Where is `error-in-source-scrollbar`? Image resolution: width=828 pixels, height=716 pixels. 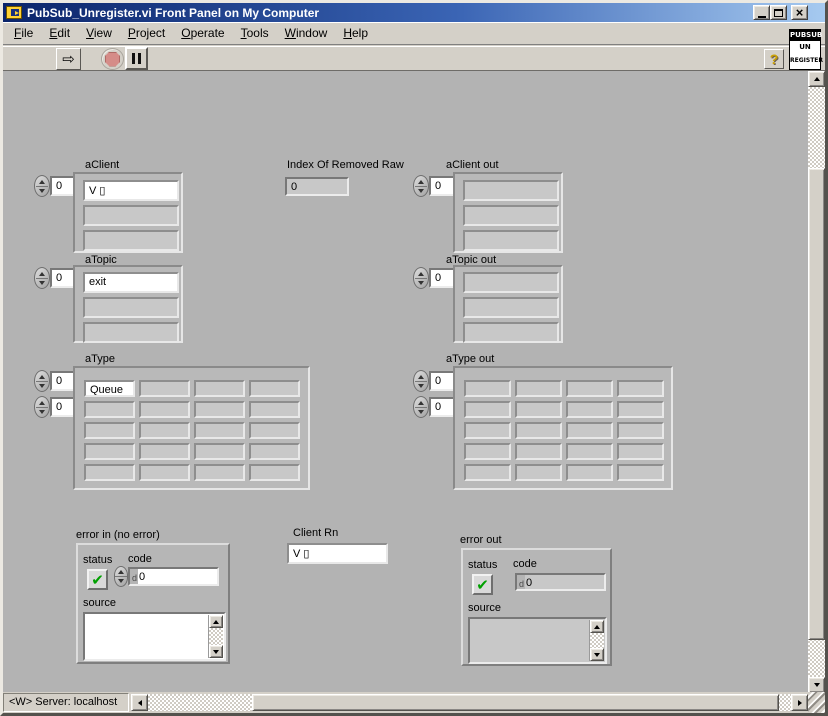 error-in-source-scrollbar is located at coordinates (215, 636).